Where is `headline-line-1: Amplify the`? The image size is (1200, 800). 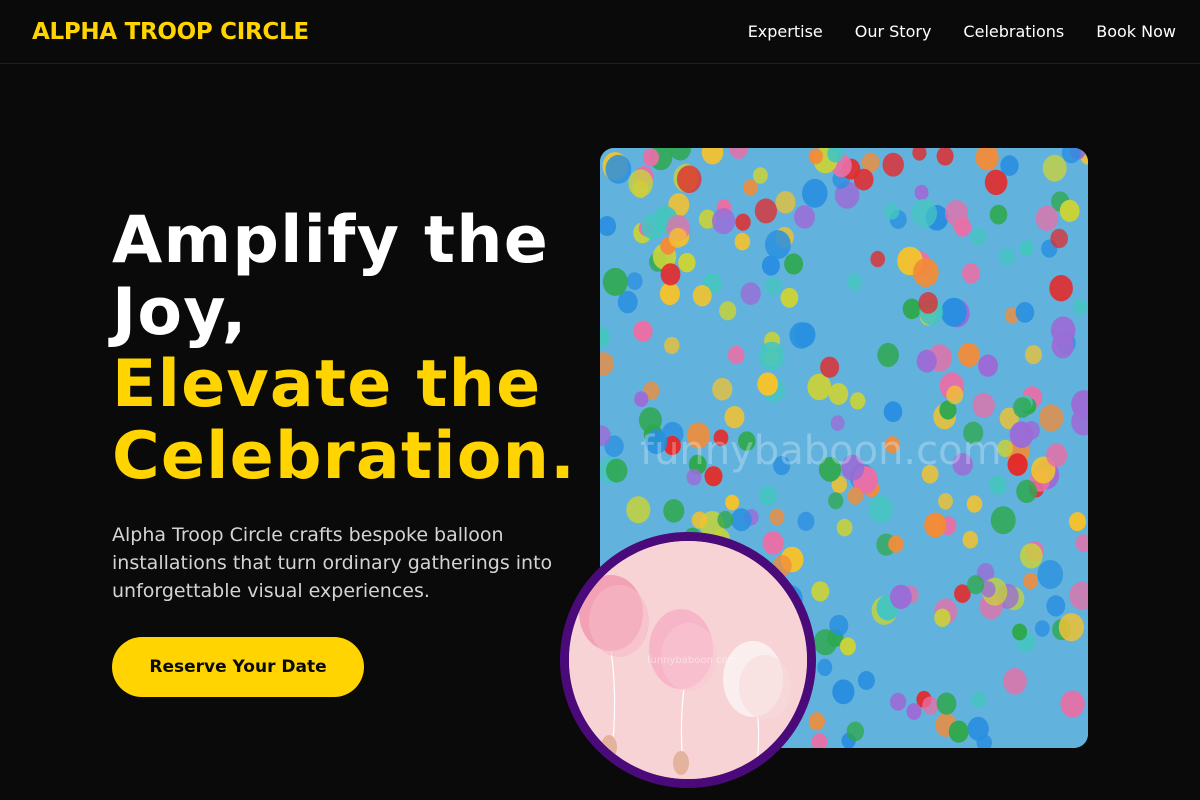
headline-line-1: Amplify the is located at coordinates (331, 240).